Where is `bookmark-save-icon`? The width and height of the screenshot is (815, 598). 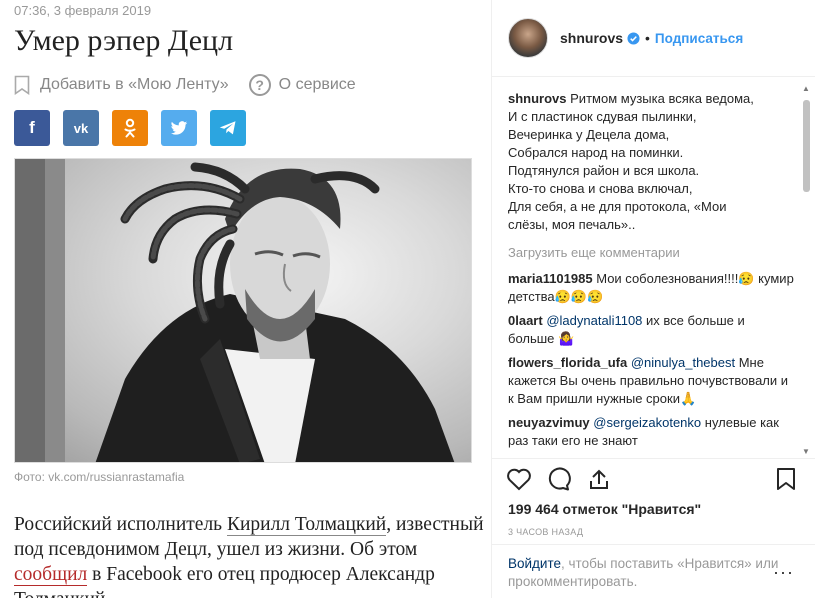
bookmark-save-icon is located at coordinates (786, 479).